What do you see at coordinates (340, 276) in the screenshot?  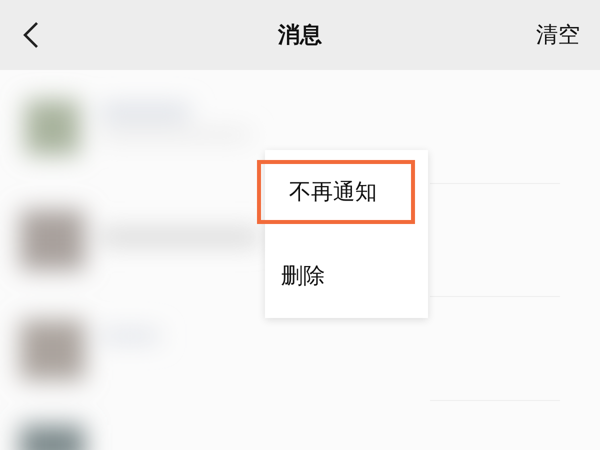 I see `menu-item: 删除` at bounding box center [340, 276].